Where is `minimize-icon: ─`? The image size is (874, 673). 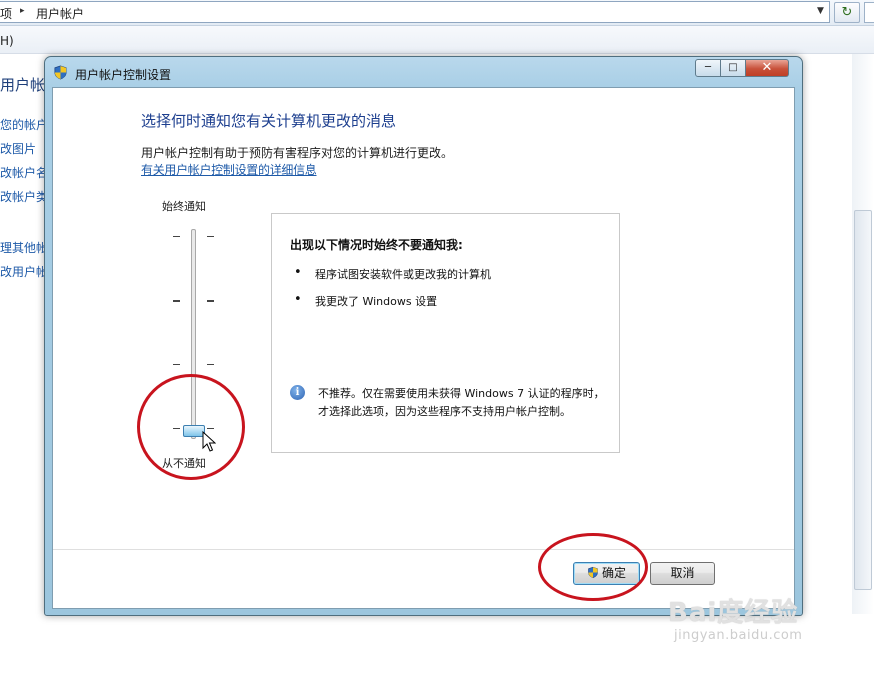 minimize-icon: ─ is located at coordinates (708, 68).